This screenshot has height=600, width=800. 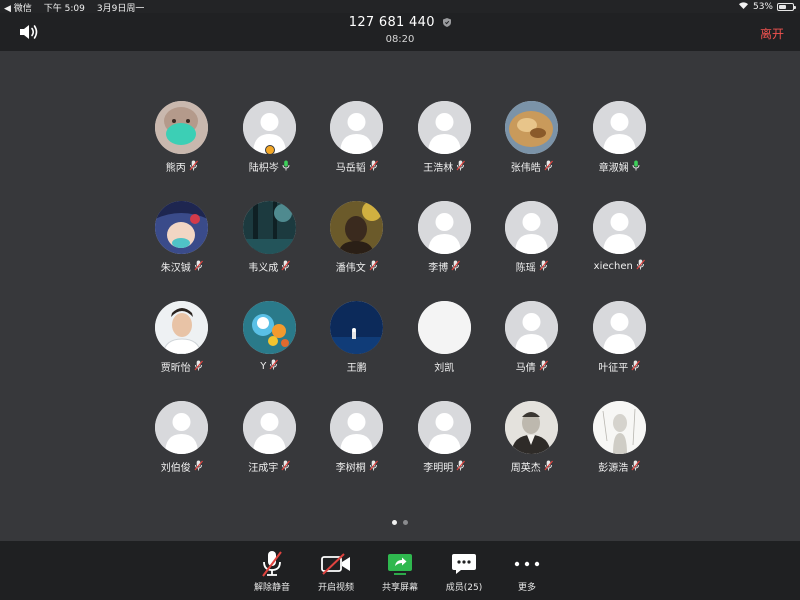 I want to click on share-screen-icon, so click(x=400, y=564).